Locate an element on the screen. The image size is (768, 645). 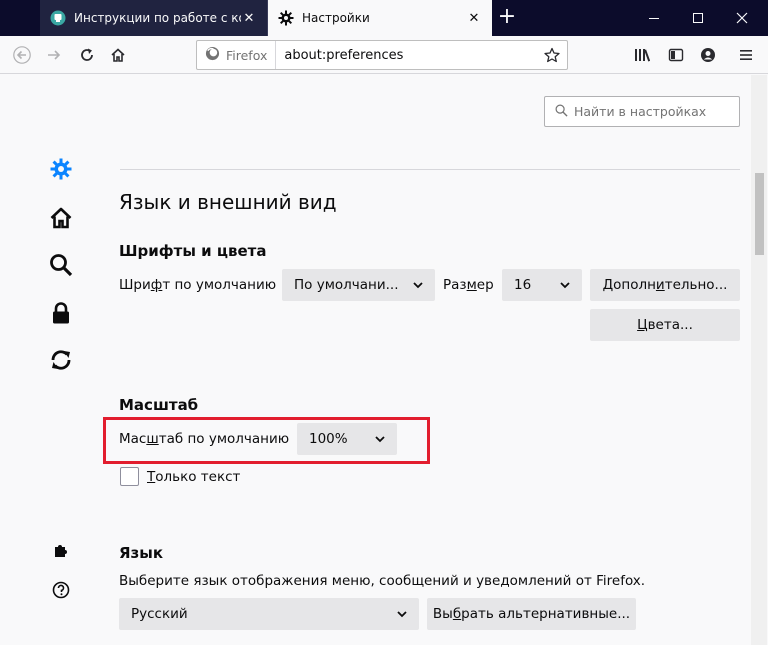
tab-title: Инструкции по работе с комп is located at coordinates (157, 18).